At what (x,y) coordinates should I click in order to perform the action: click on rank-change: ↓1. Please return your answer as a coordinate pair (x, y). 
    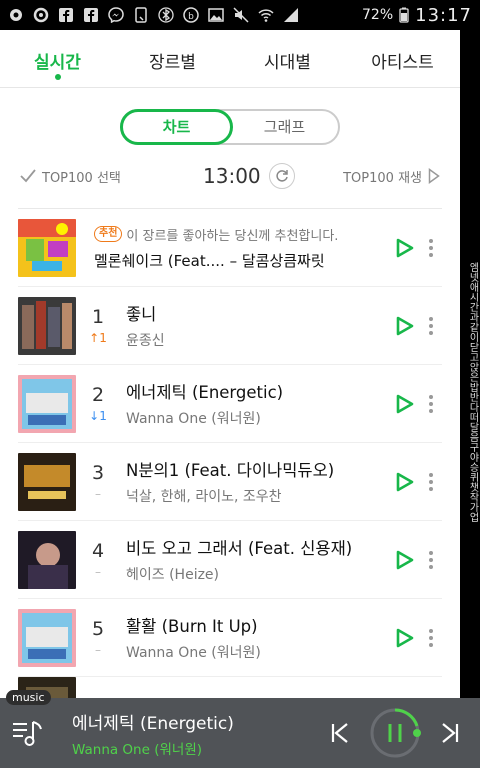
    Looking at the image, I should click on (98, 416).